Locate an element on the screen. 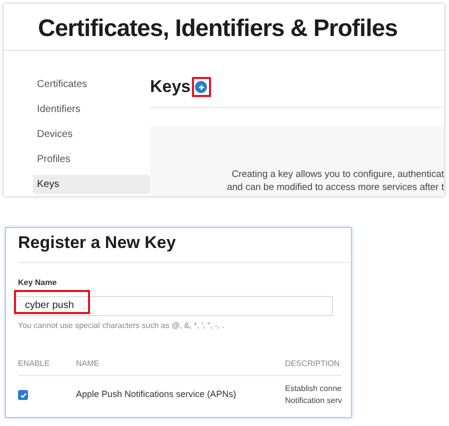 The width and height of the screenshot is (449, 426). field-hint: You cannot use special characters such as @, &, *, ', ", -, . is located at coordinates (122, 326).